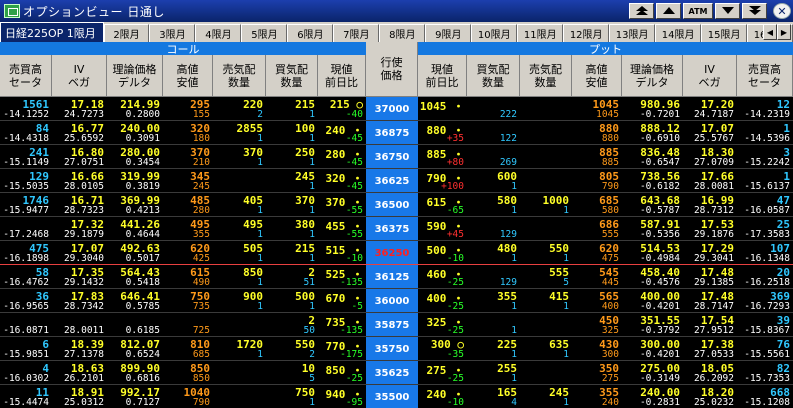  What do you see at coordinates (698, 11) in the screenshot?
I see `atm-button: ATM` at bounding box center [698, 11].